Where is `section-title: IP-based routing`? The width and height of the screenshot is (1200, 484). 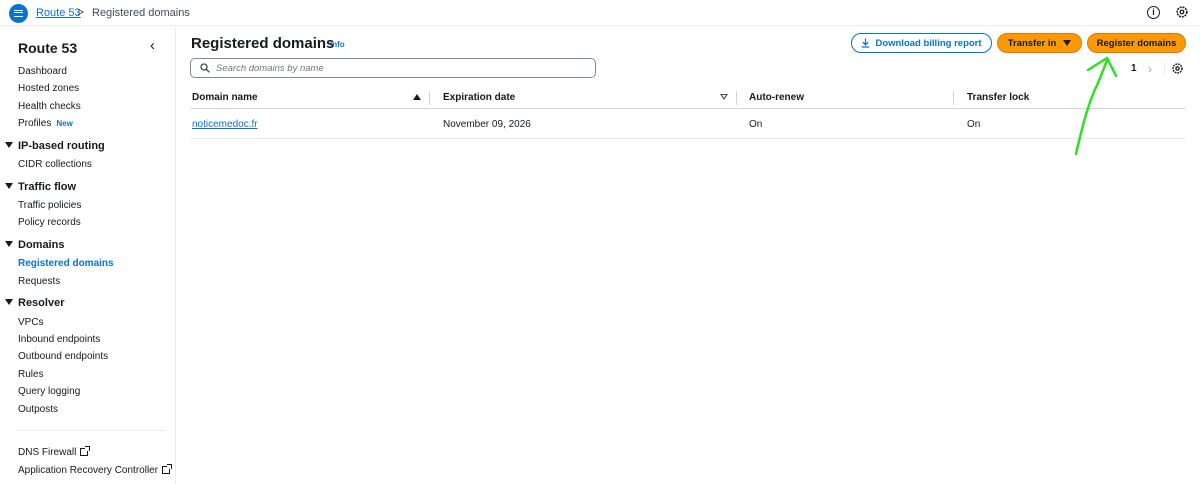 section-title: IP-based routing is located at coordinates (61, 146).